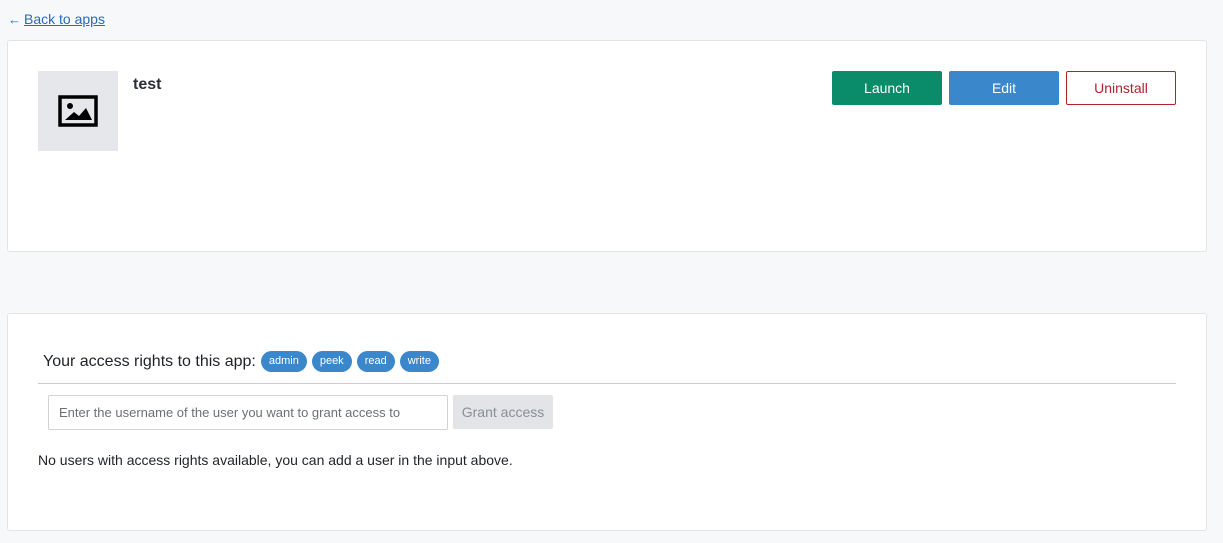 The width and height of the screenshot is (1223, 543). Describe the element at coordinates (503, 412) in the screenshot. I see `grant-access-button: Grant access` at that location.